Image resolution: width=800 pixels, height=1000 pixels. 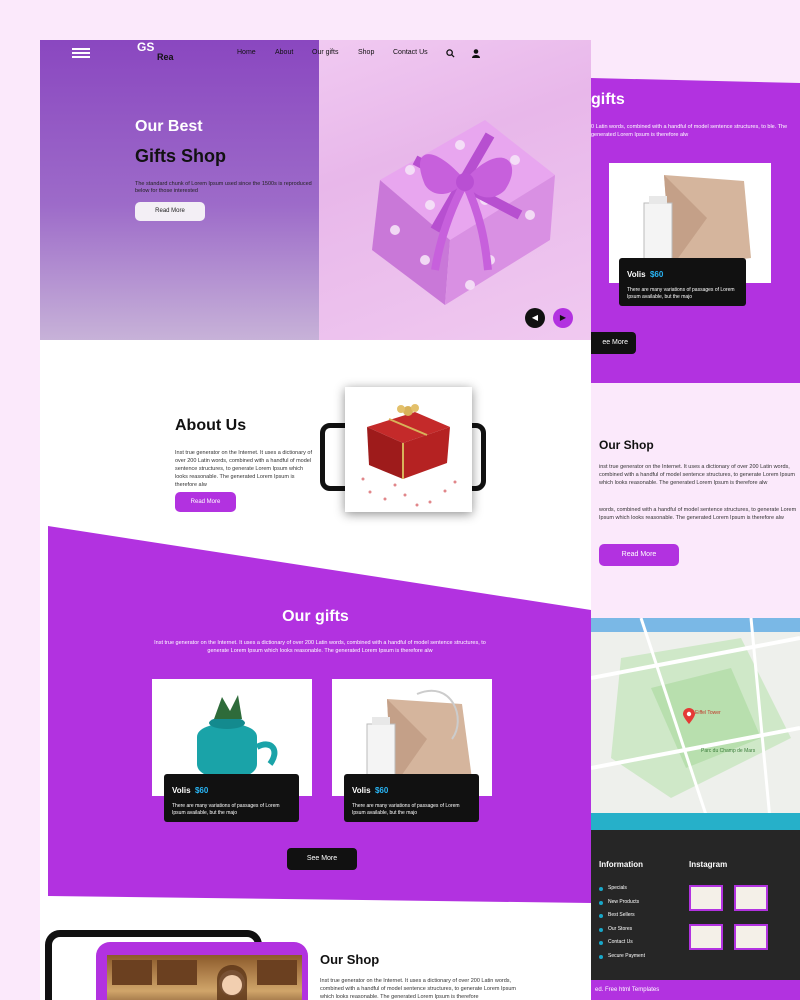 I want to click on search-icon, so click(x=450, y=53).